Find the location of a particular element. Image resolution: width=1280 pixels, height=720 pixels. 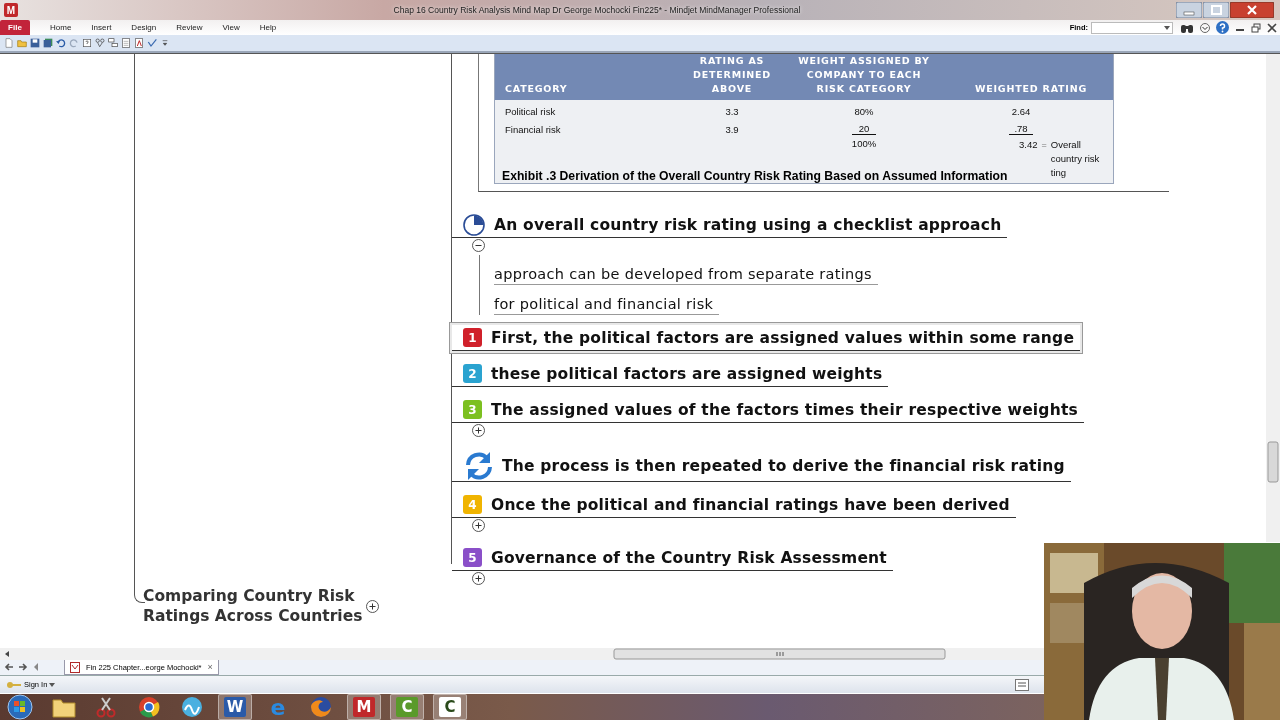

start-button is located at coordinates (20, 707).